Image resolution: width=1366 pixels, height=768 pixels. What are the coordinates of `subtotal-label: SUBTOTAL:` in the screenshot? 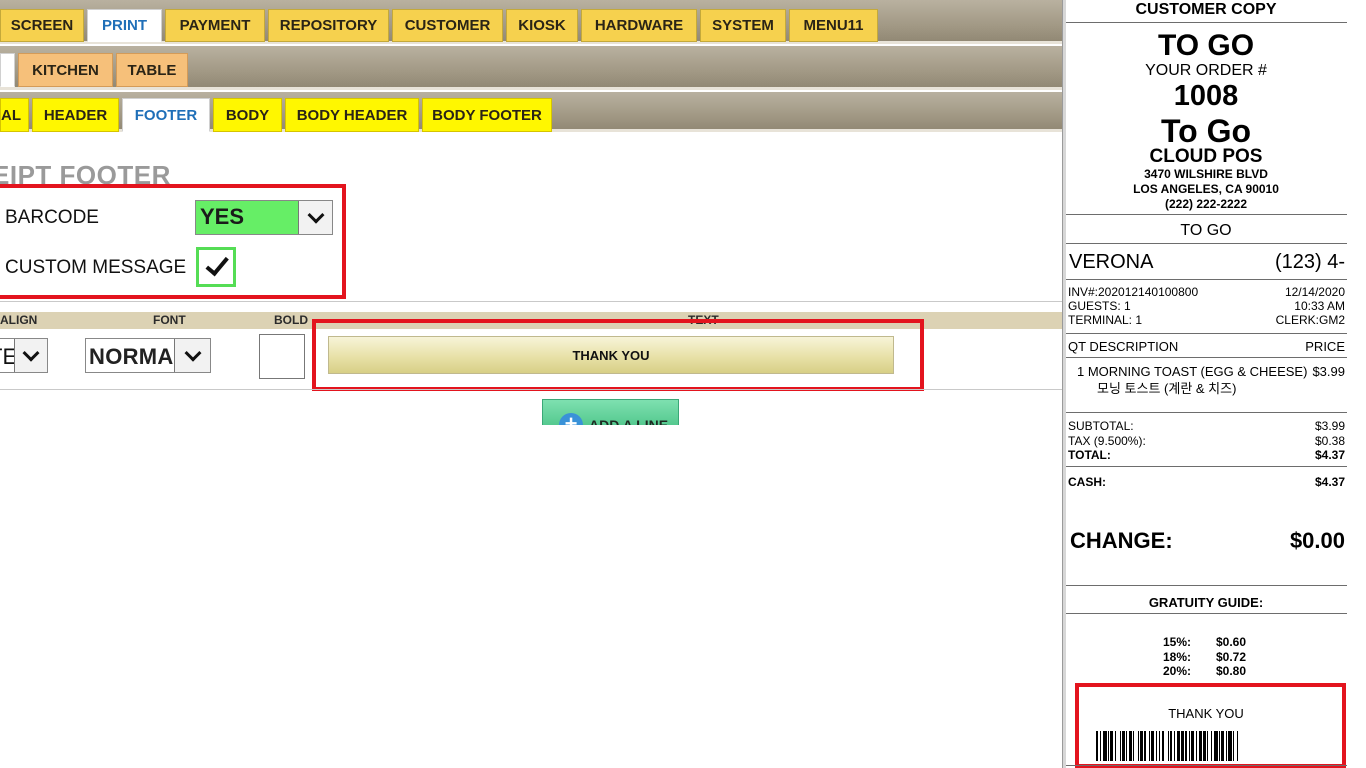 It's located at (1101, 426).